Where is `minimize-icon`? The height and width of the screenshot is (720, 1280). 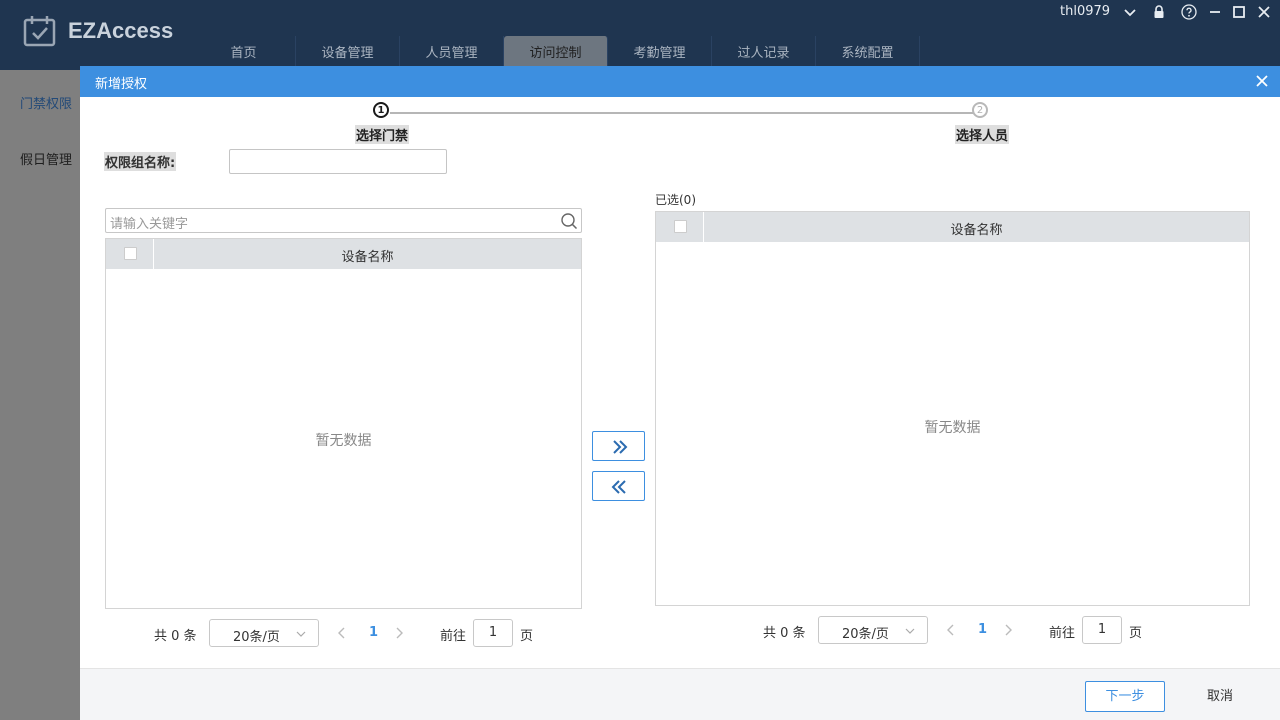 minimize-icon is located at coordinates (1215, 12).